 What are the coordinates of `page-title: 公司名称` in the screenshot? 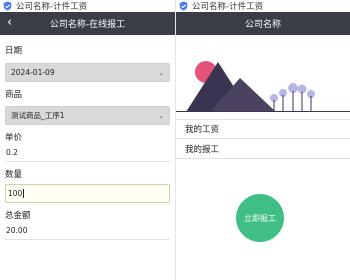 It's located at (262, 25).